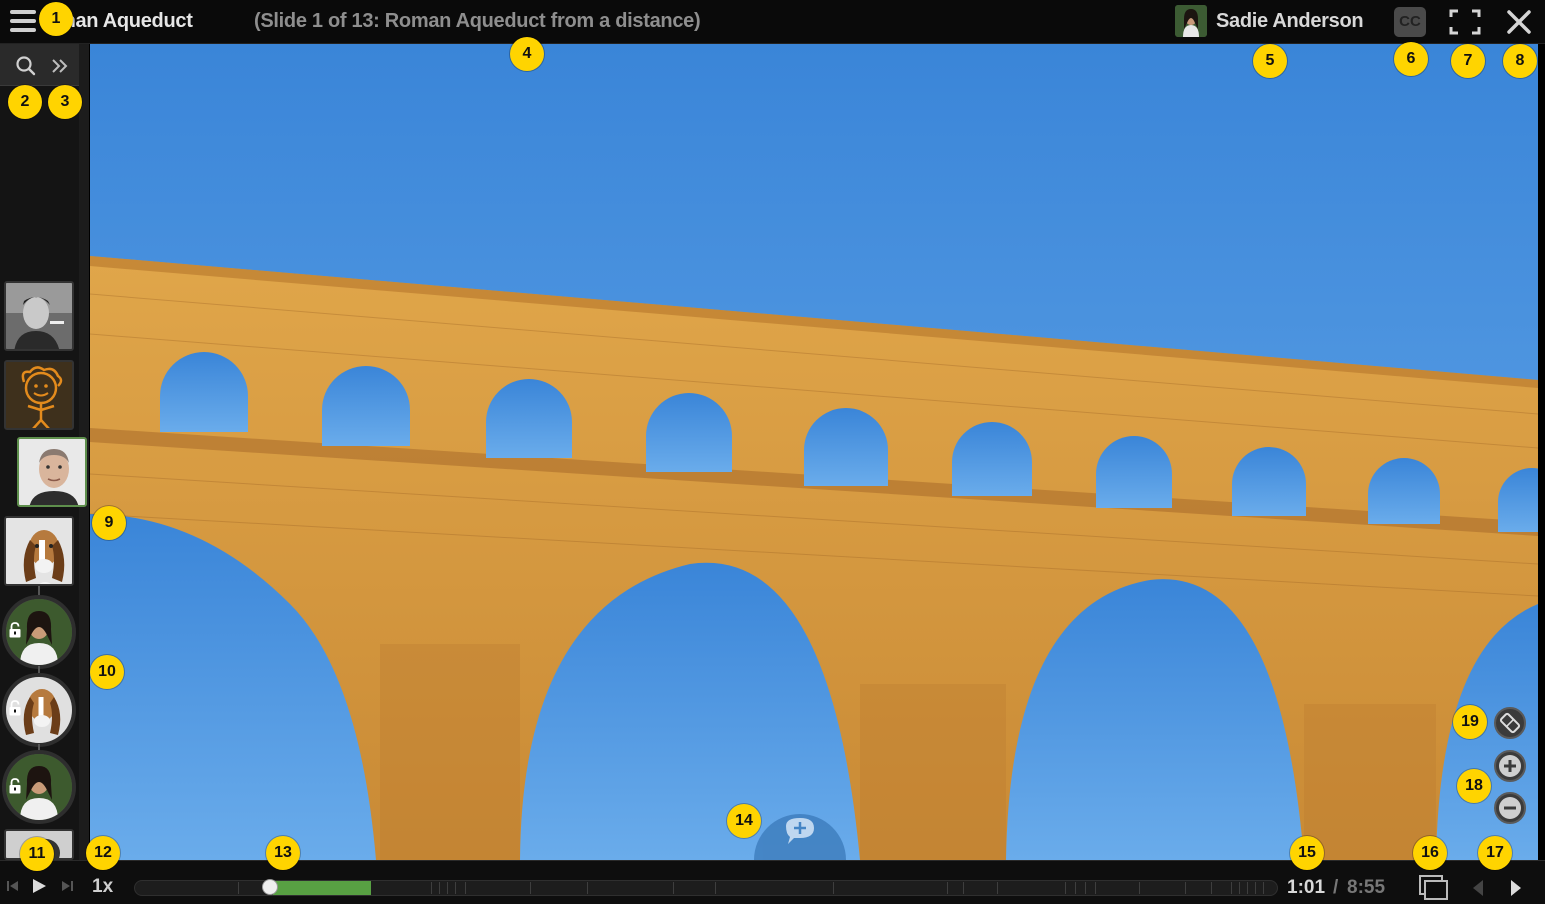 The height and width of the screenshot is (904, 1545). I want to click on sidebar-toolbar, so click(39, 65).